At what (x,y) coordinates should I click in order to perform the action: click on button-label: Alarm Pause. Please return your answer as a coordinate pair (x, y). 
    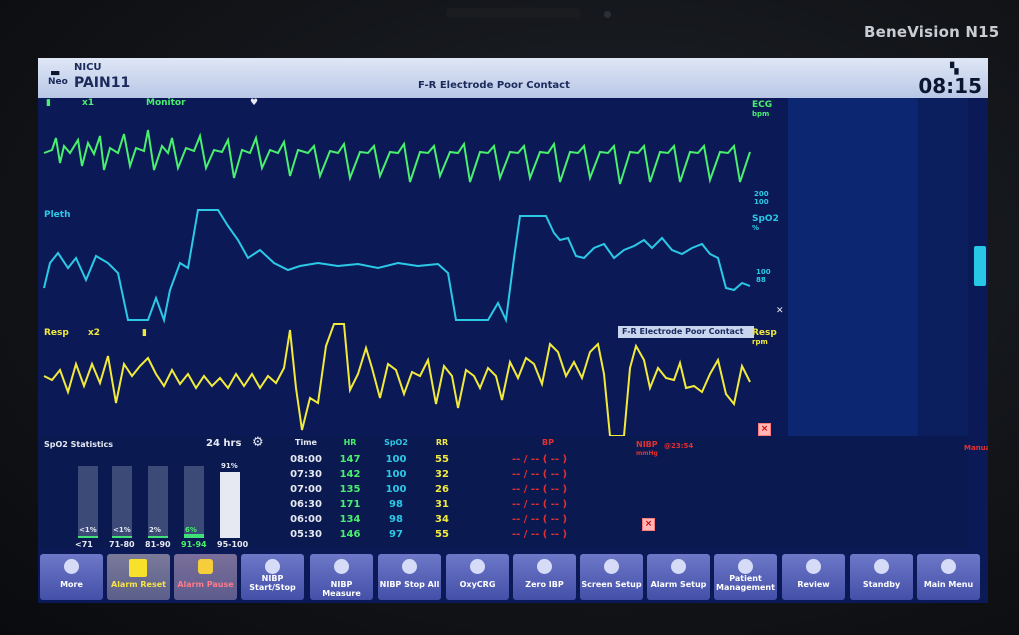
    Looking at the image, I should click on (205, 584).